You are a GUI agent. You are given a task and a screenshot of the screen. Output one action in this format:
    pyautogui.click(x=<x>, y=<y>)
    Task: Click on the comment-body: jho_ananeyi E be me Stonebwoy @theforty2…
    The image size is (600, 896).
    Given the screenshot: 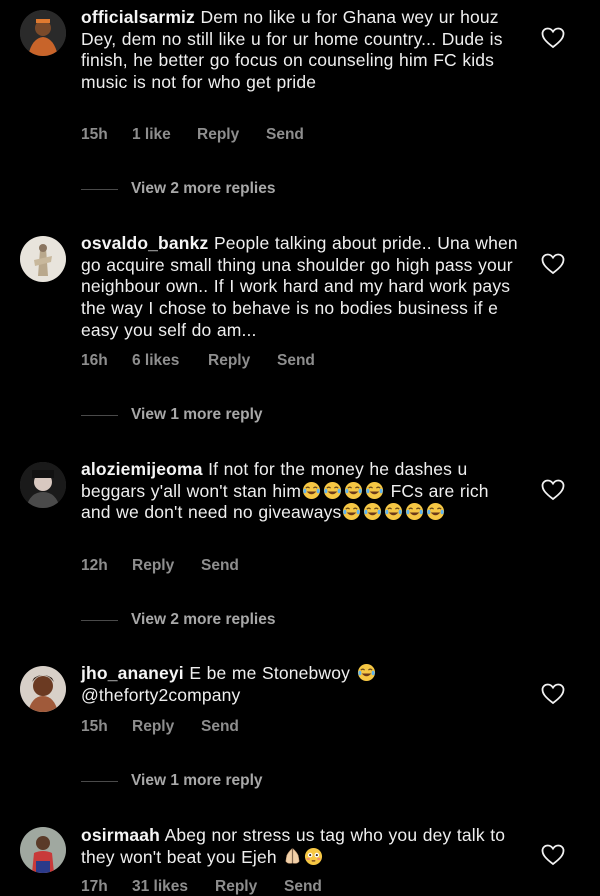 What is the action you would take?
    pyautogui.click(x=301, y=684)
    